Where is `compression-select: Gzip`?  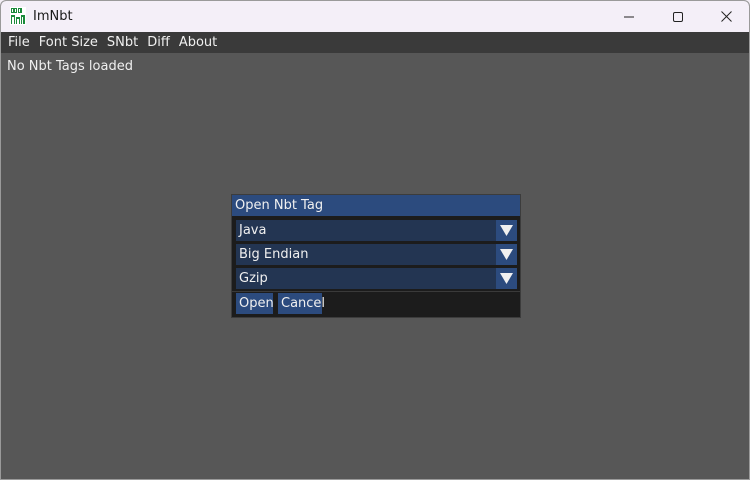
compression-select: Gzip is located at coordinates (376, 278).